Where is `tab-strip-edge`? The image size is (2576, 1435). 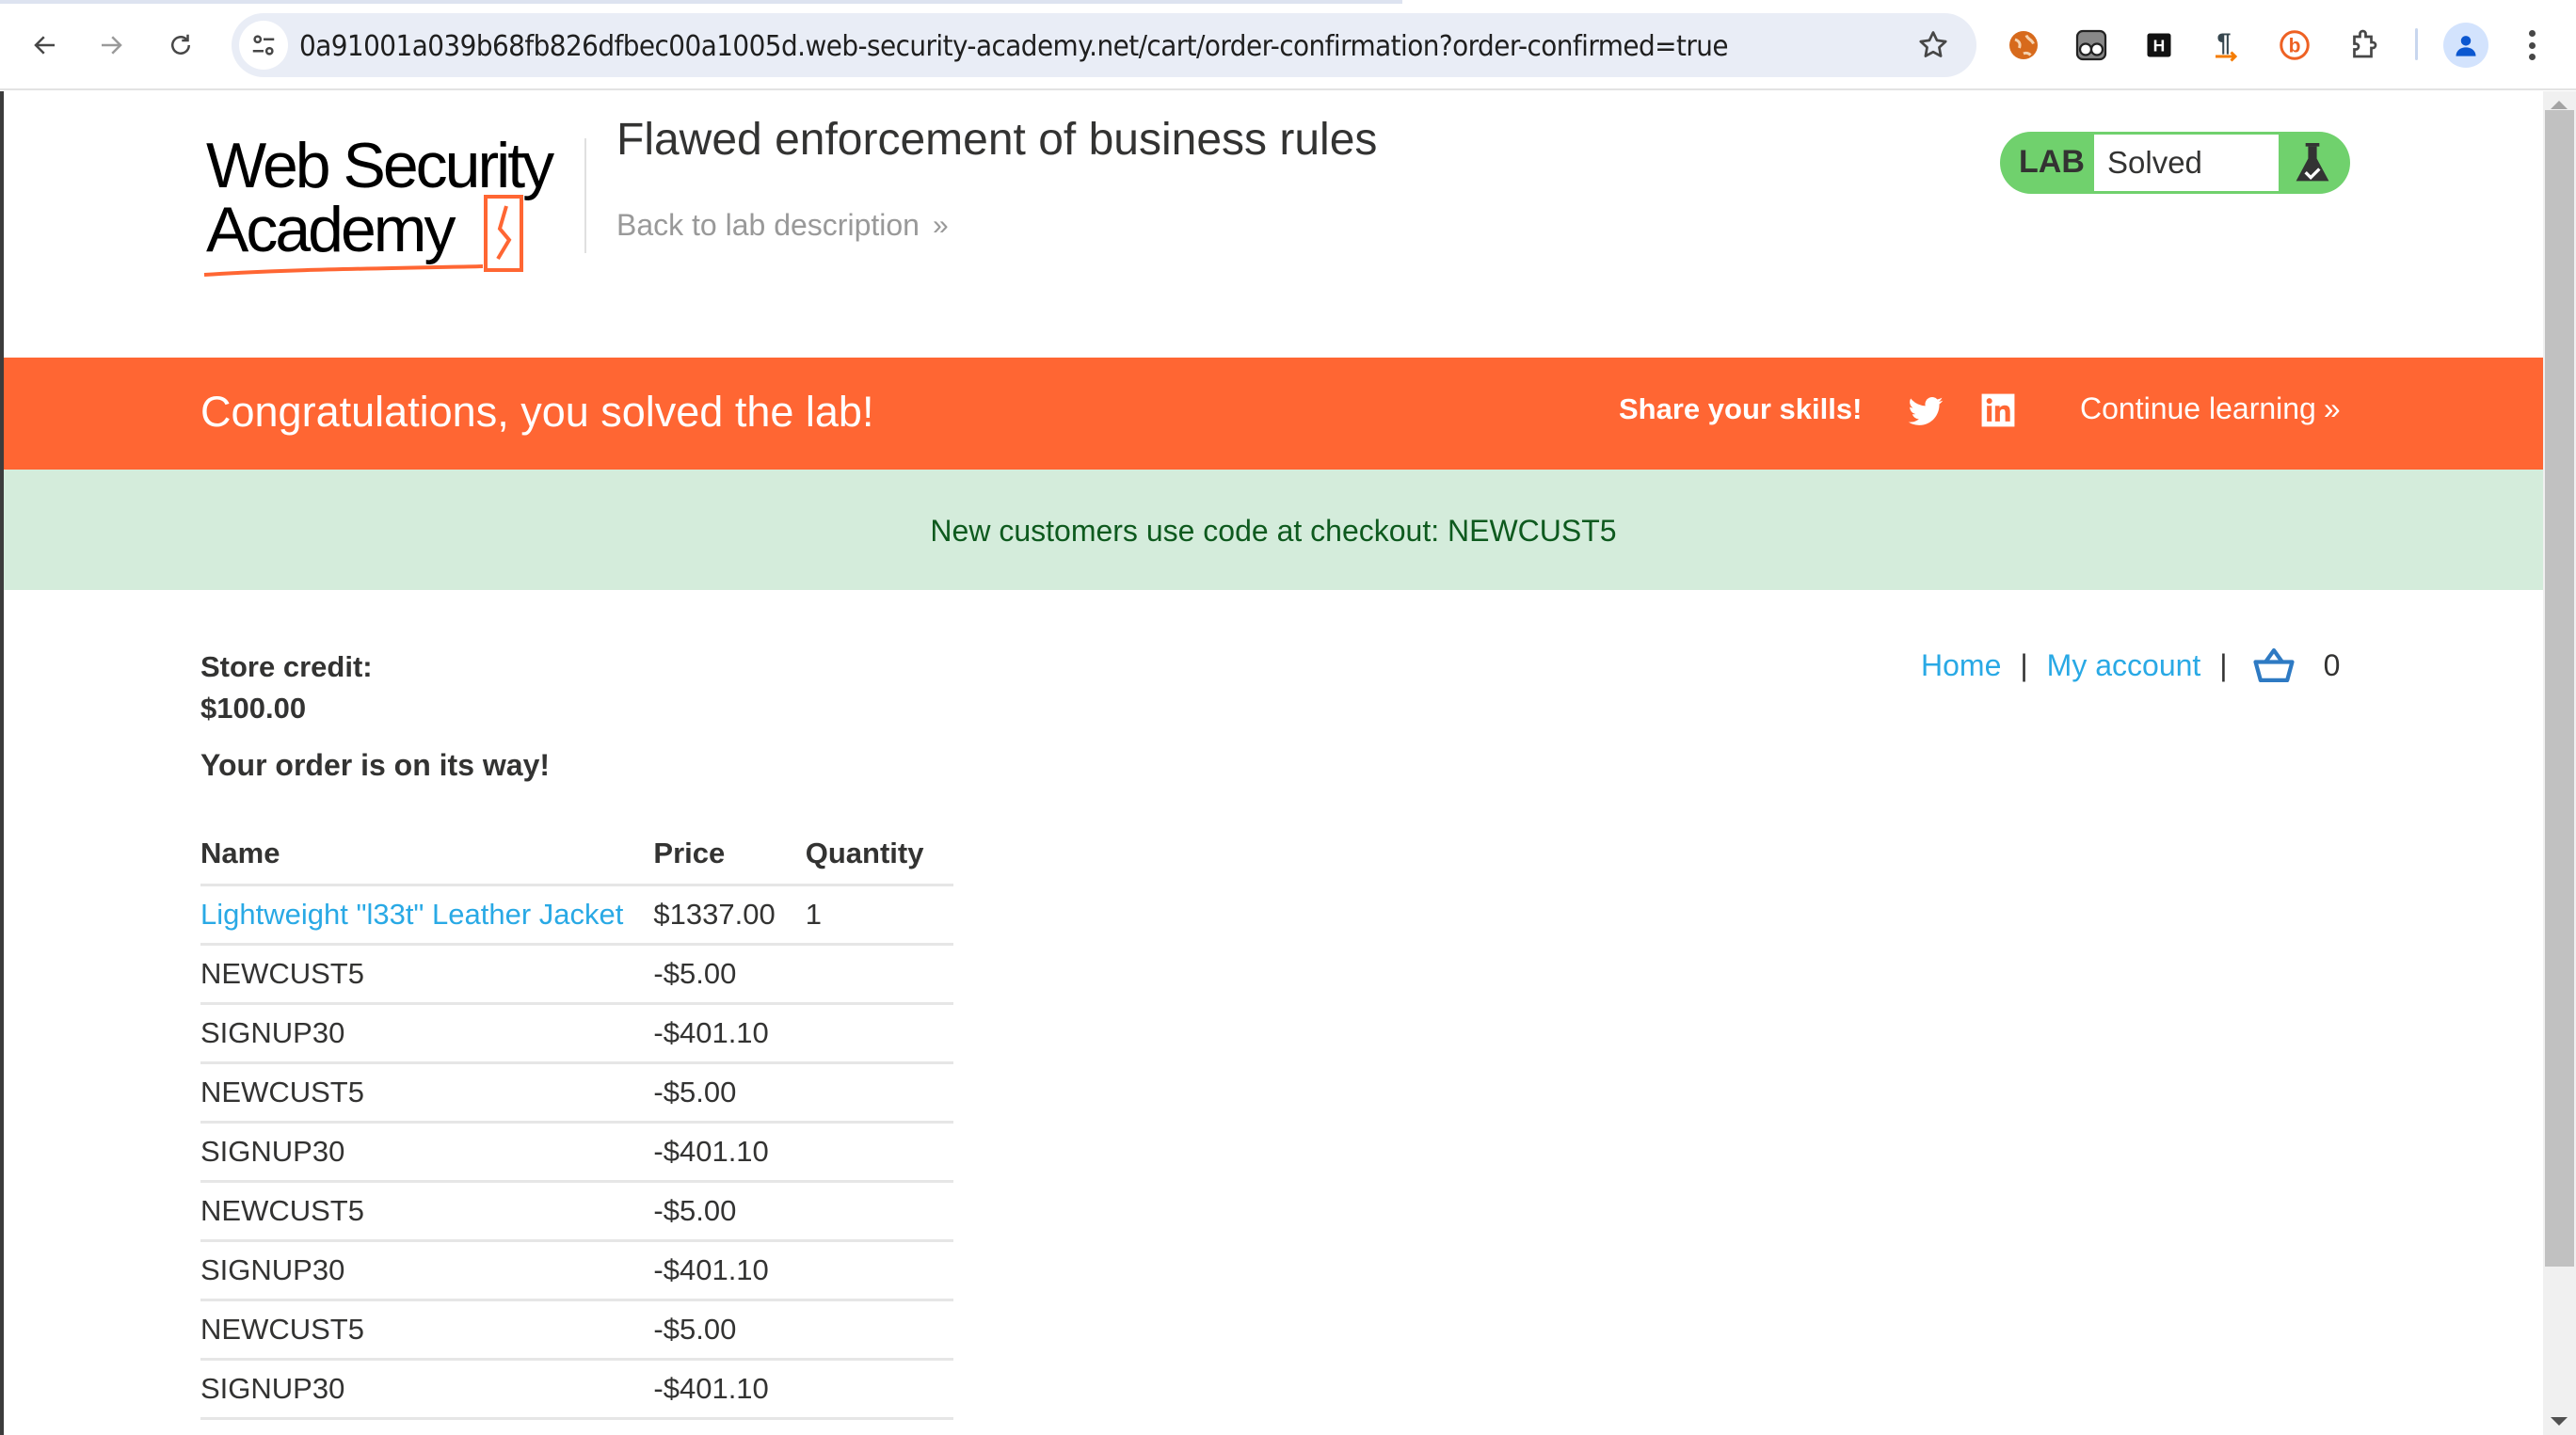
tab-strip-edge is located at coordinates (701, 2).